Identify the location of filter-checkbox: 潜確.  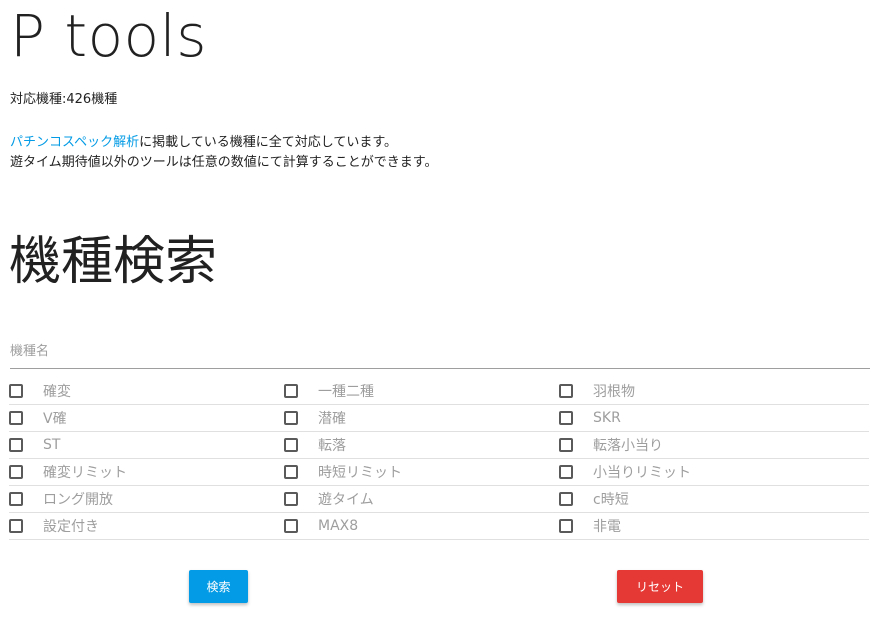
(421, 418).